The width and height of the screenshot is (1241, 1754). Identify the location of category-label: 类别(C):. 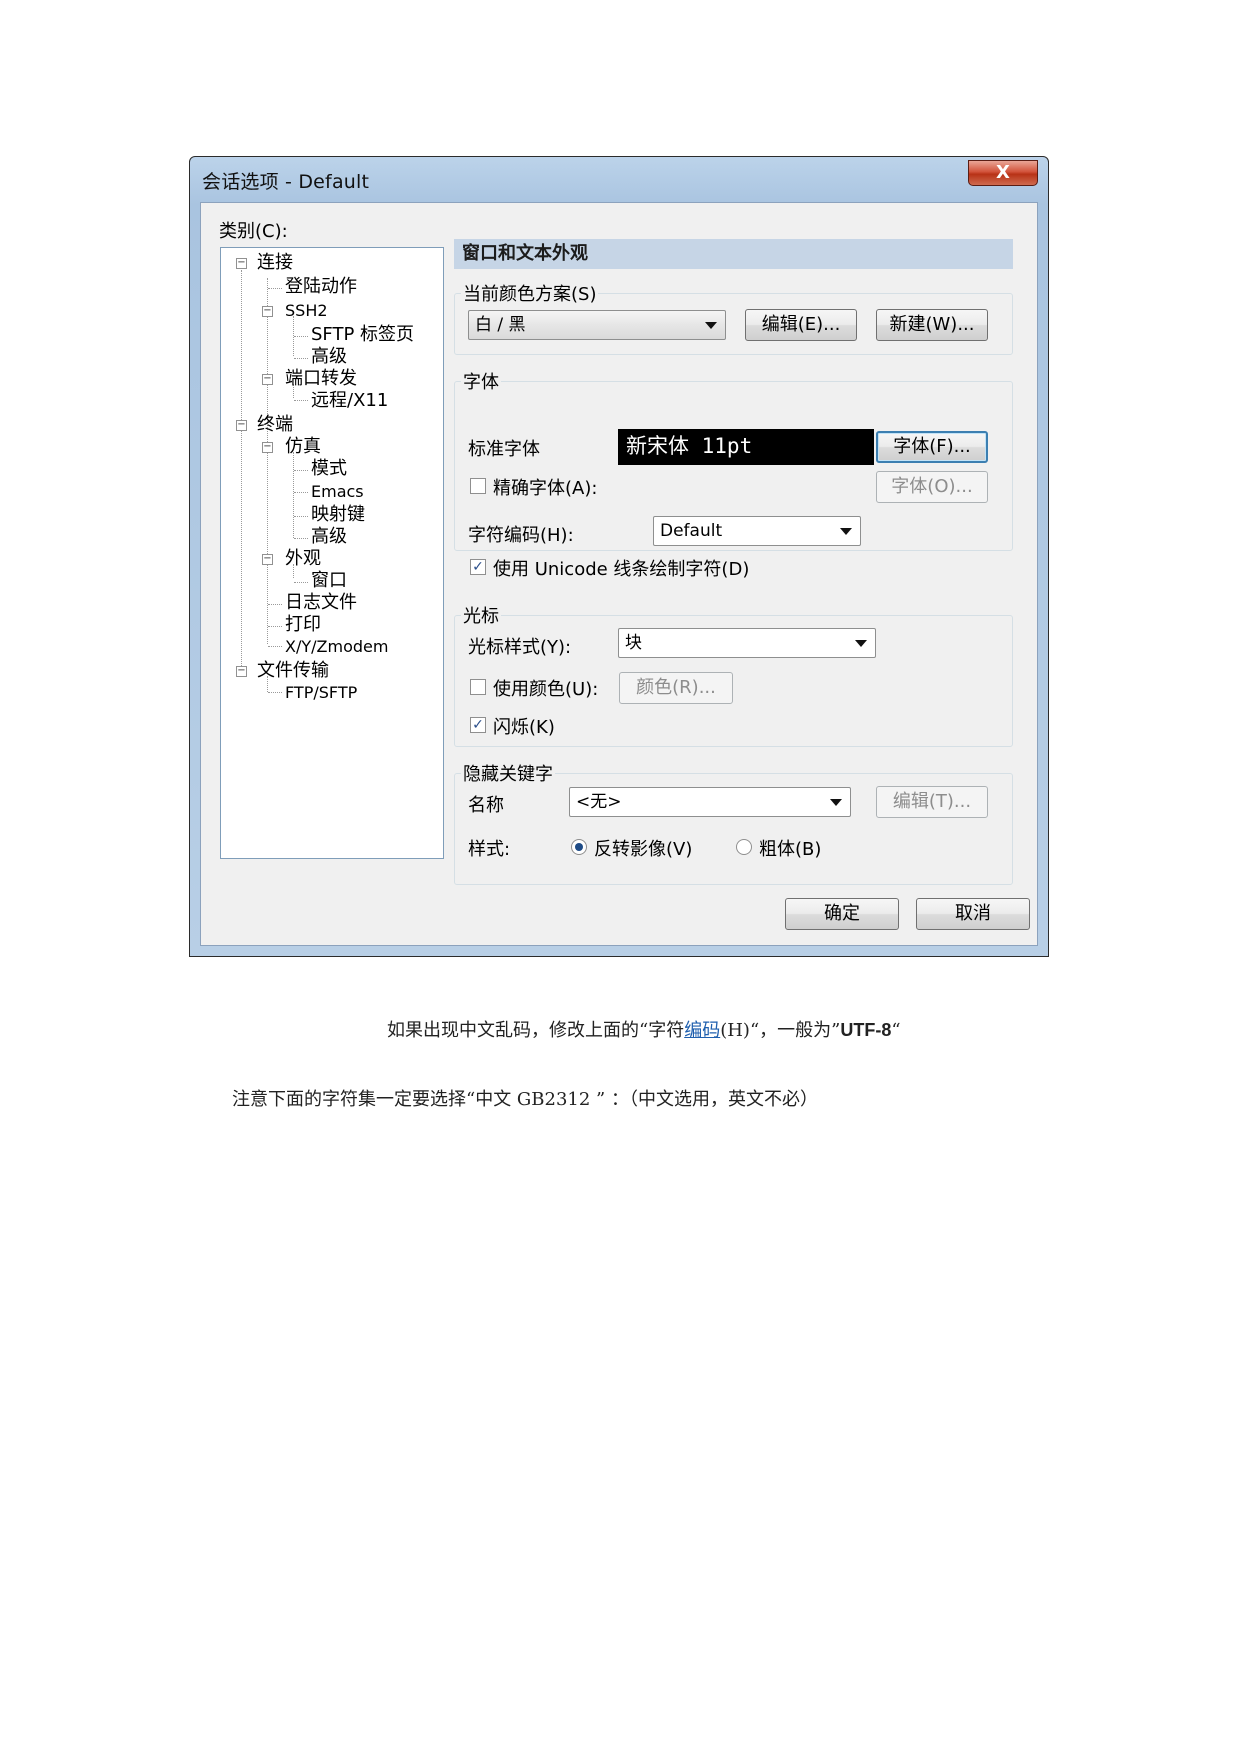
(253, 231).